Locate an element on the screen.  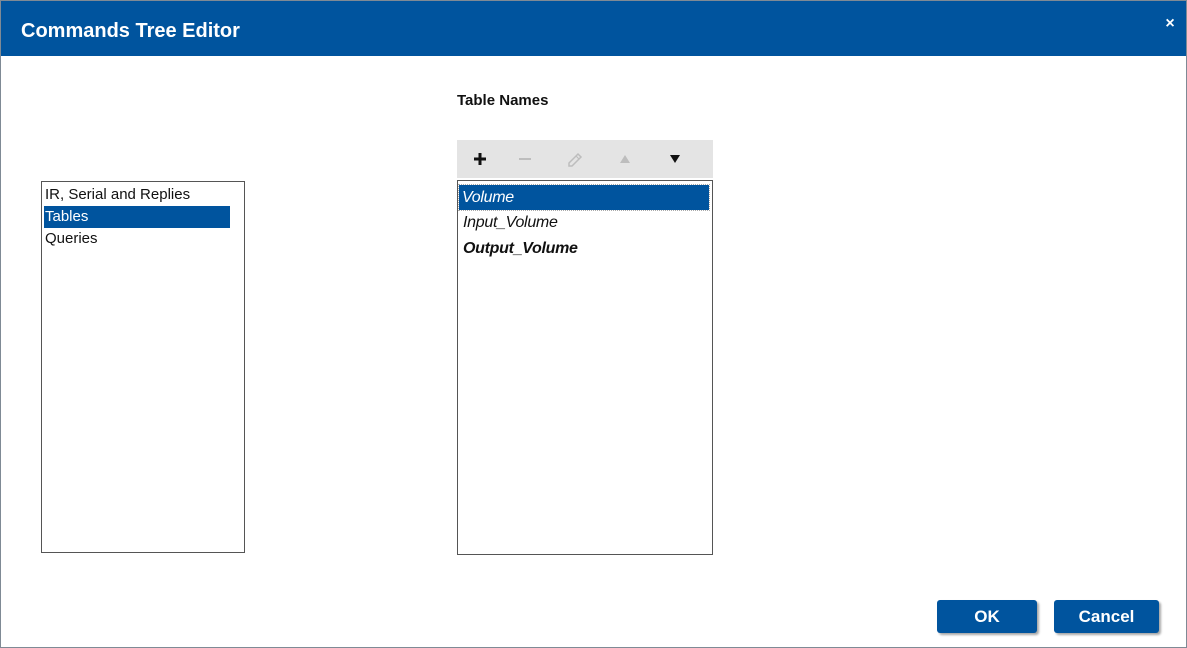
move-down-icon is located at coordinates (675, 159).